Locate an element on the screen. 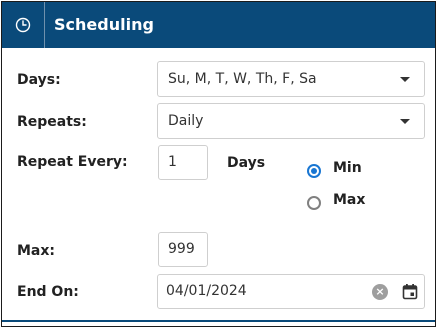 This screenshot has height=330, width=439. end-on-label: End On: is located at coordinates (48, 292).